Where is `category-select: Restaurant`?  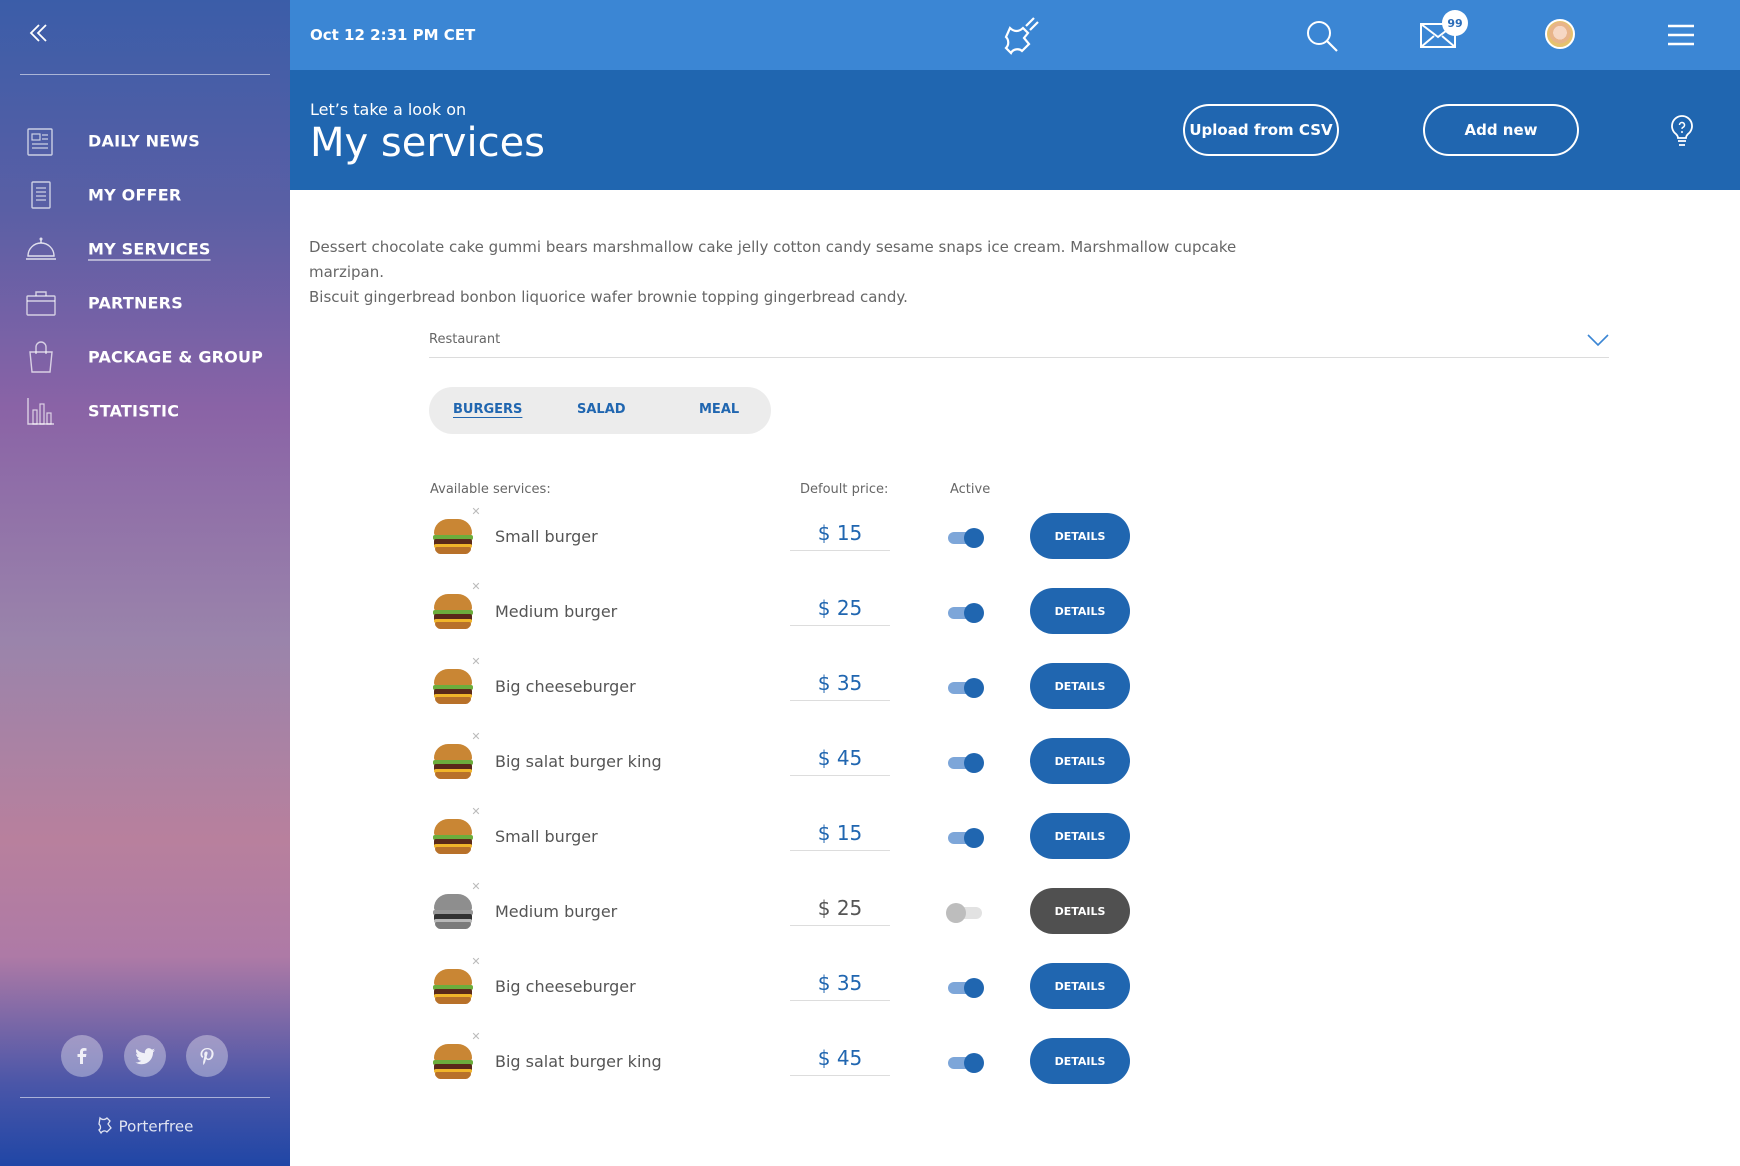 category-select: Restaurant is located at coordinates (1019, 345).